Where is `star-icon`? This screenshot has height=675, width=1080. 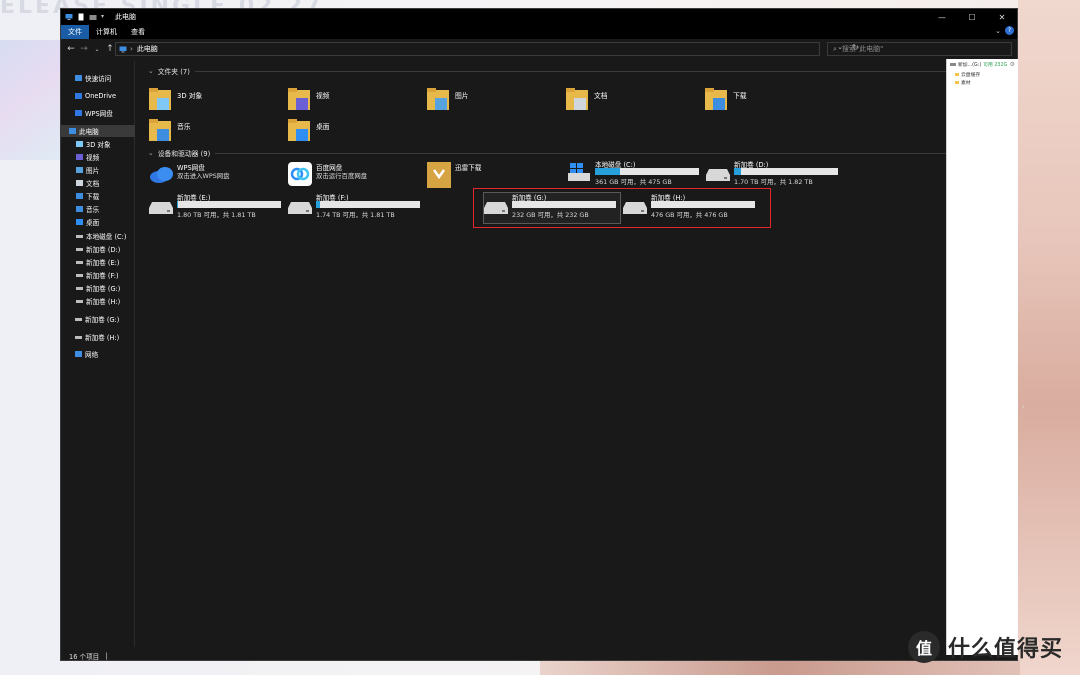 star-icon is located at coordinates (78, 78).